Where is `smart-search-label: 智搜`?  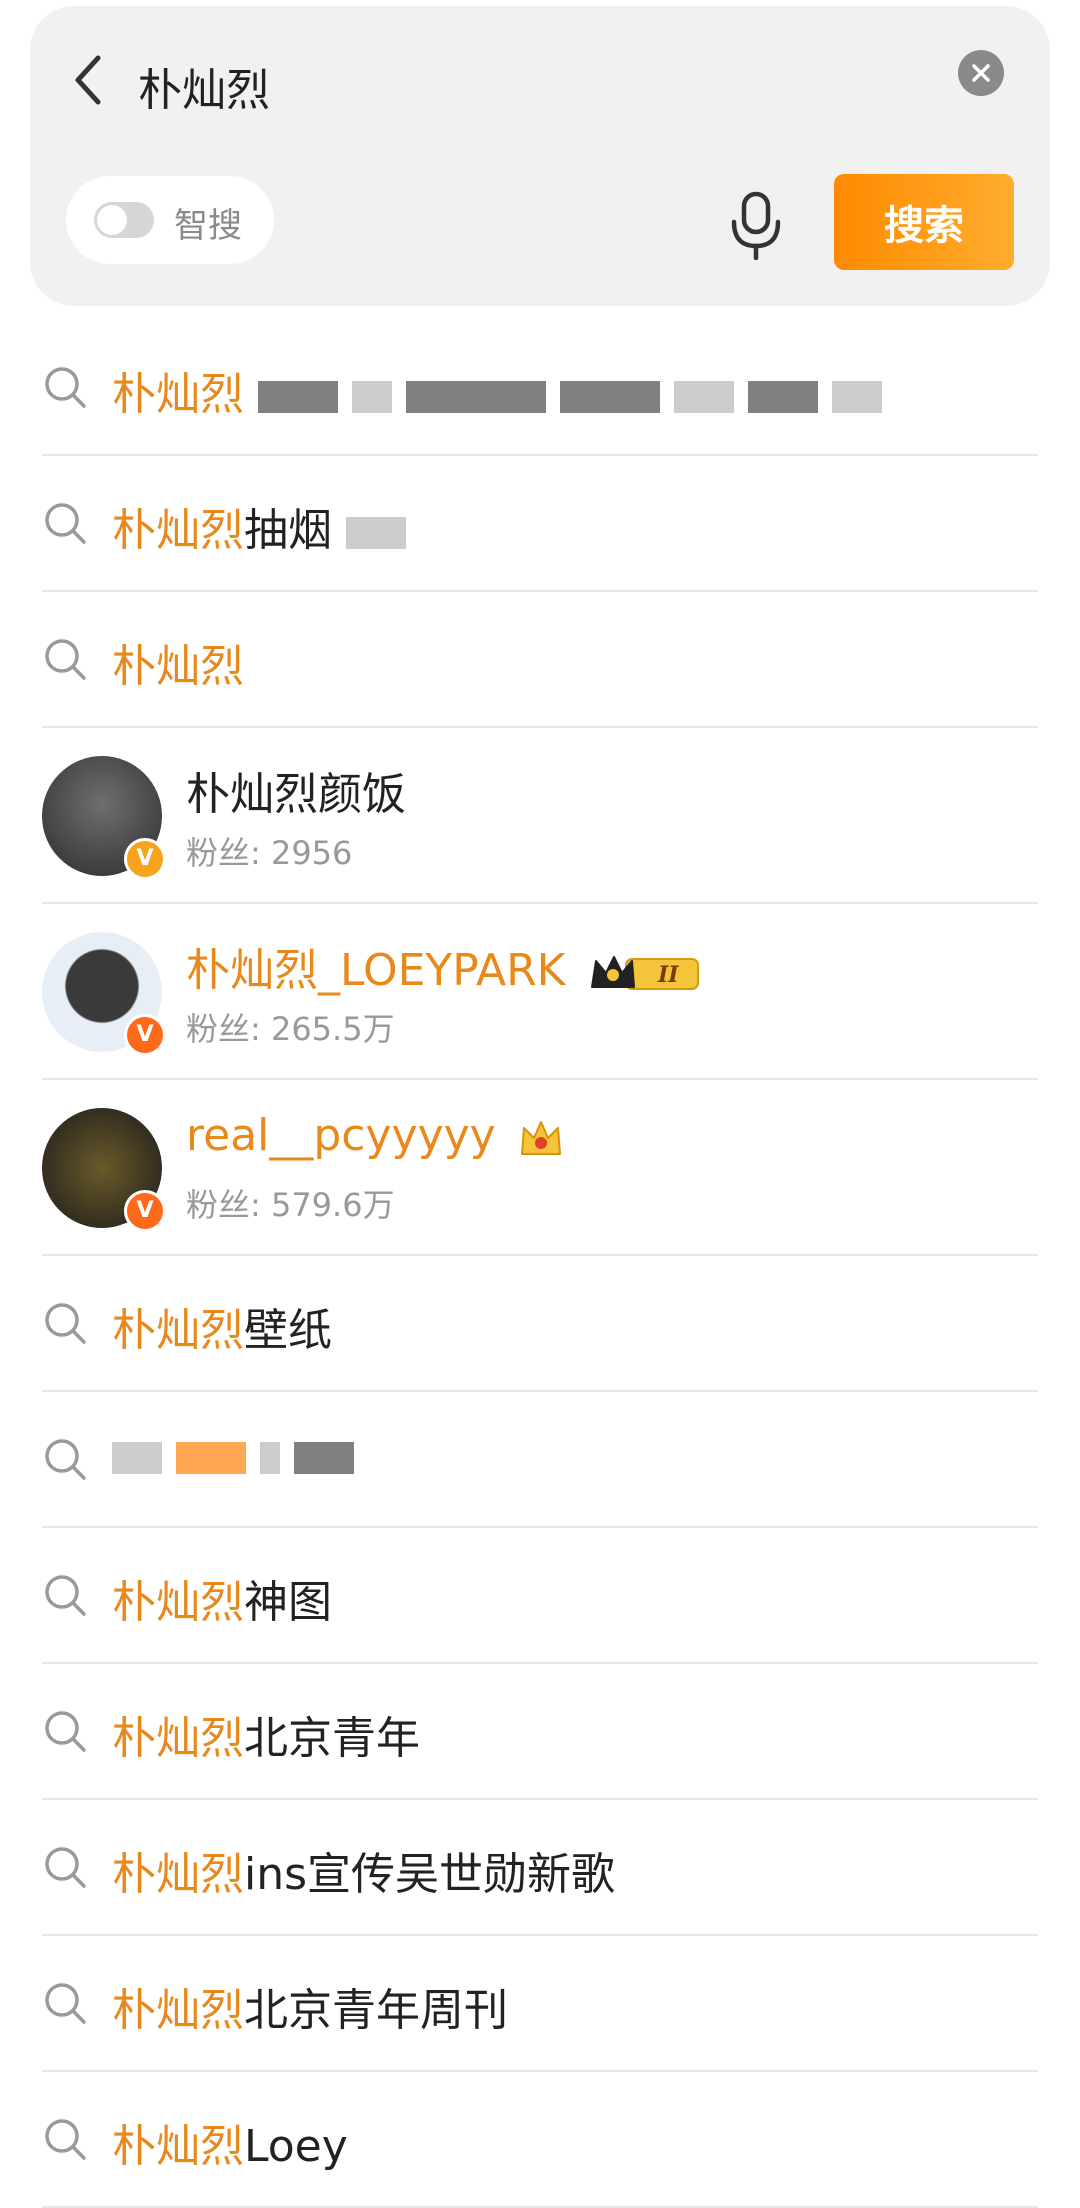 smart-search-label: 智搜 is located at coordinates (208, 226).